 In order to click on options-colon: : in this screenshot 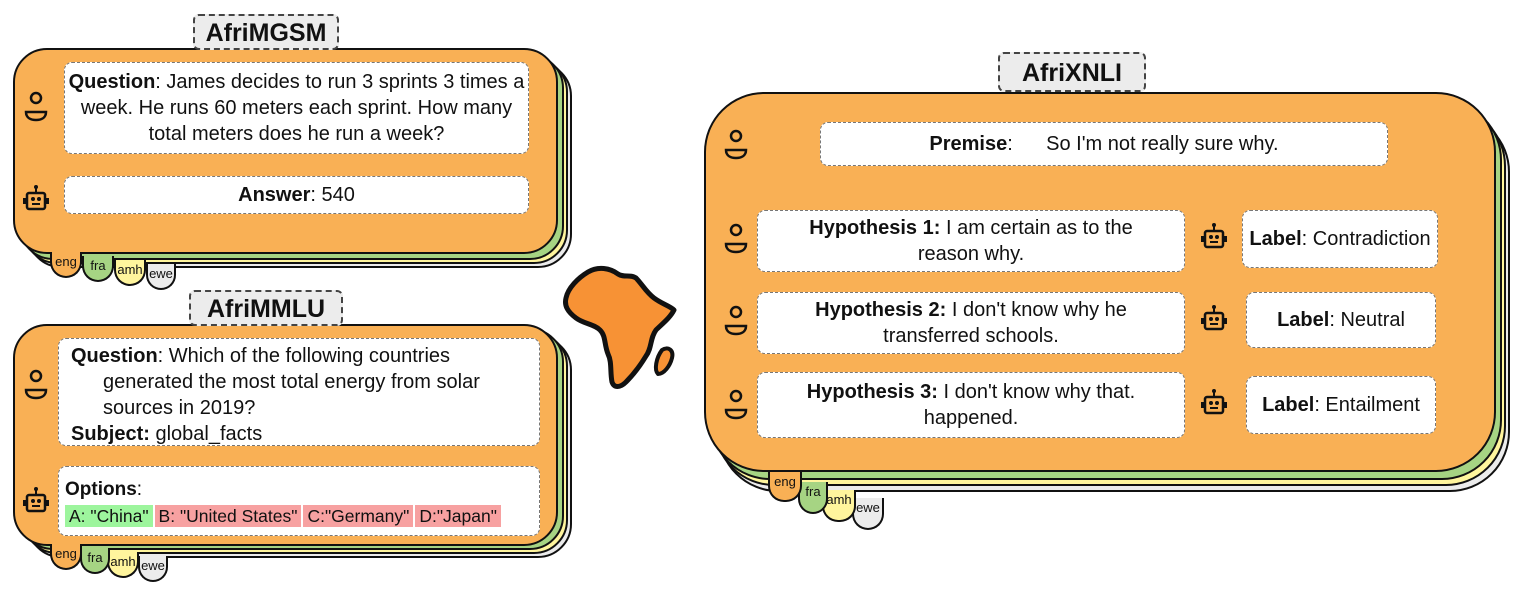, I will do `click(139, 489)`.